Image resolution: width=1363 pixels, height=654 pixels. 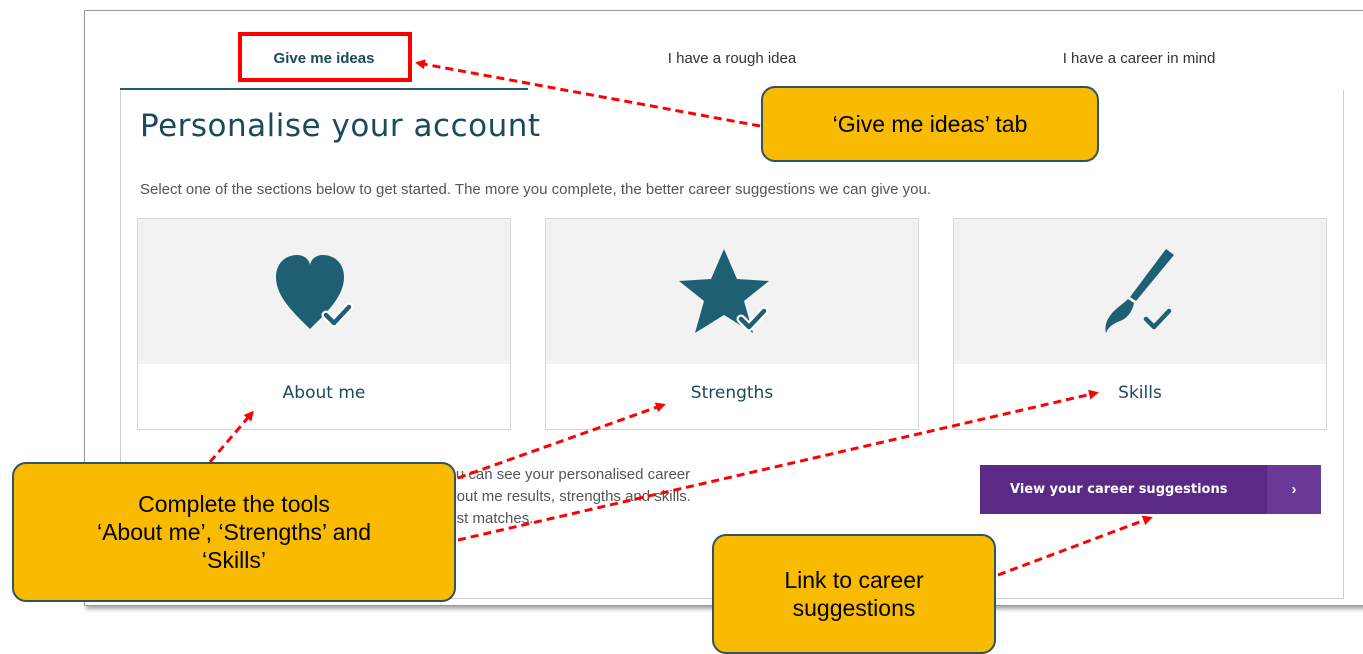 What do you see at coordinates (234, 504) in the screenshot?
I see `callout-line: Complete the tools` at bounding box center [234, 504].